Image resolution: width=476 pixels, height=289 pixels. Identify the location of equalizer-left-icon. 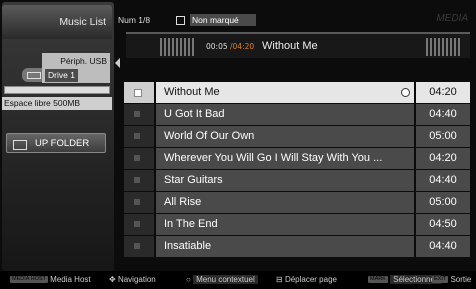
(177, 47).